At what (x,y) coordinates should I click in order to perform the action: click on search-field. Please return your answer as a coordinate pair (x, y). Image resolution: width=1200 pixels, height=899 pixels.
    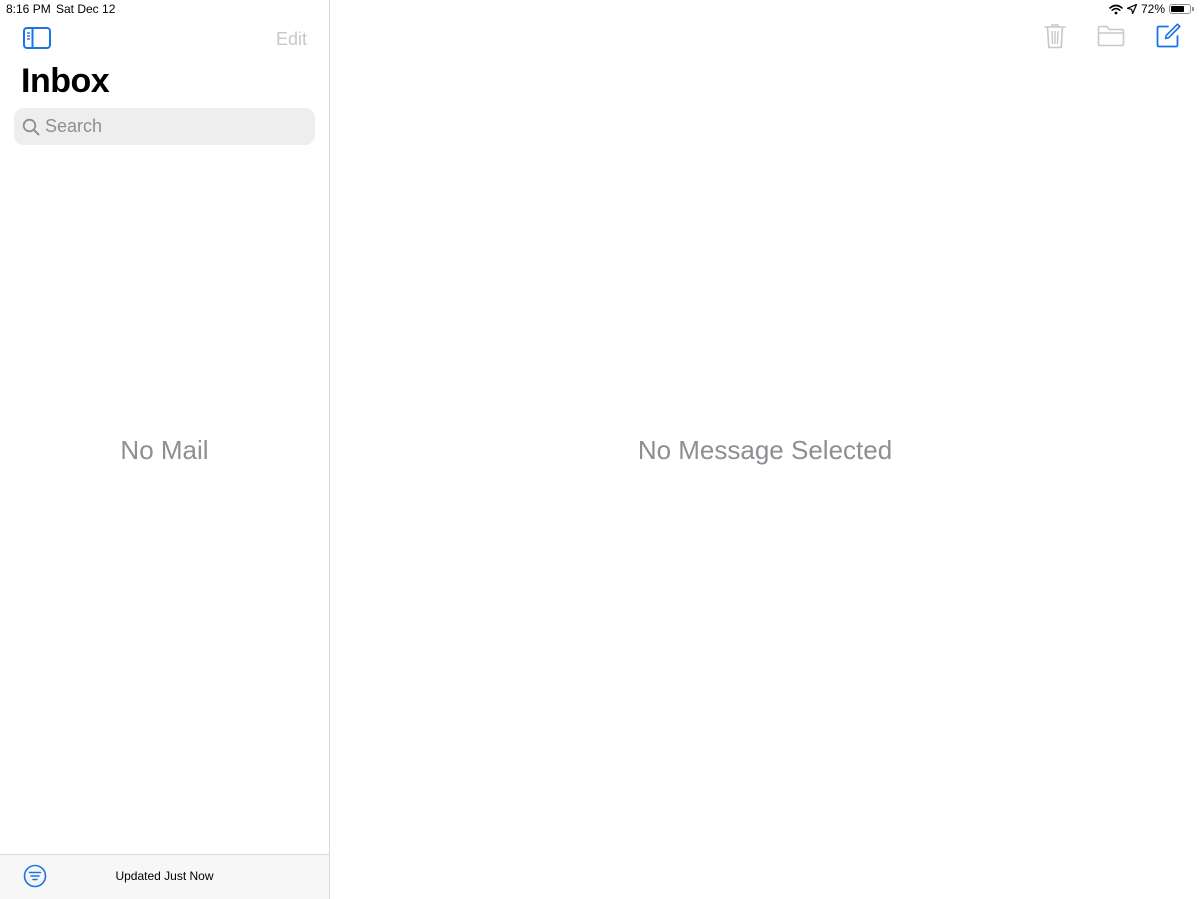
    Looking at the image, I should click on (164, 126).